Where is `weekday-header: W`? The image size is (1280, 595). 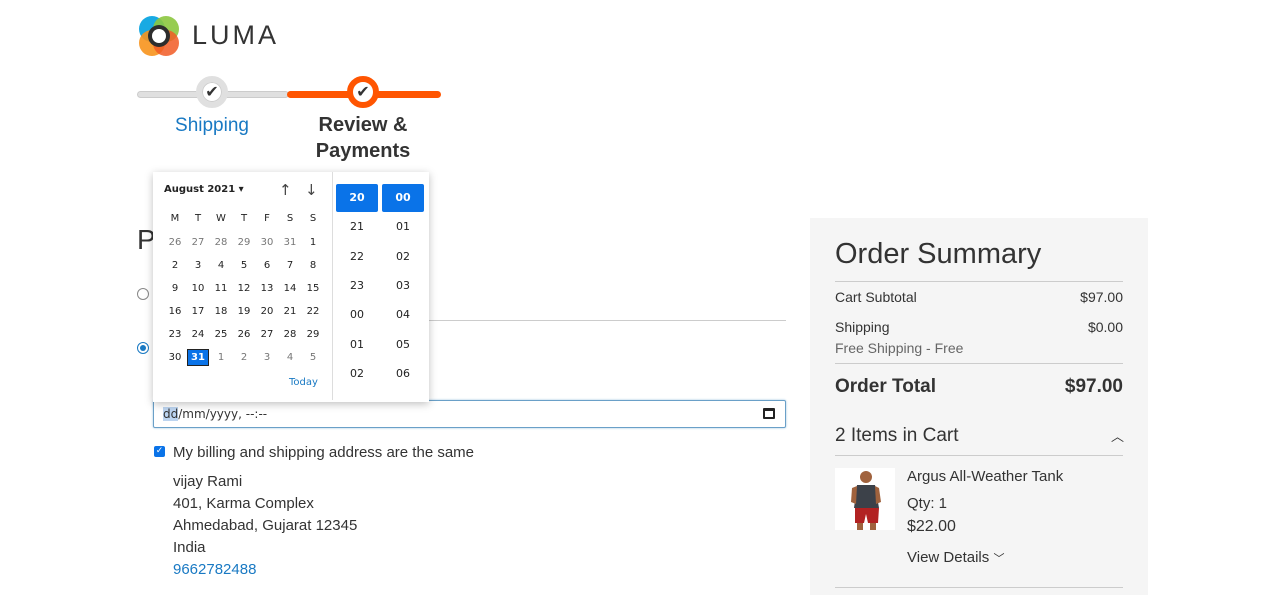 weekday-header: W is located at coordinates (221, 218).